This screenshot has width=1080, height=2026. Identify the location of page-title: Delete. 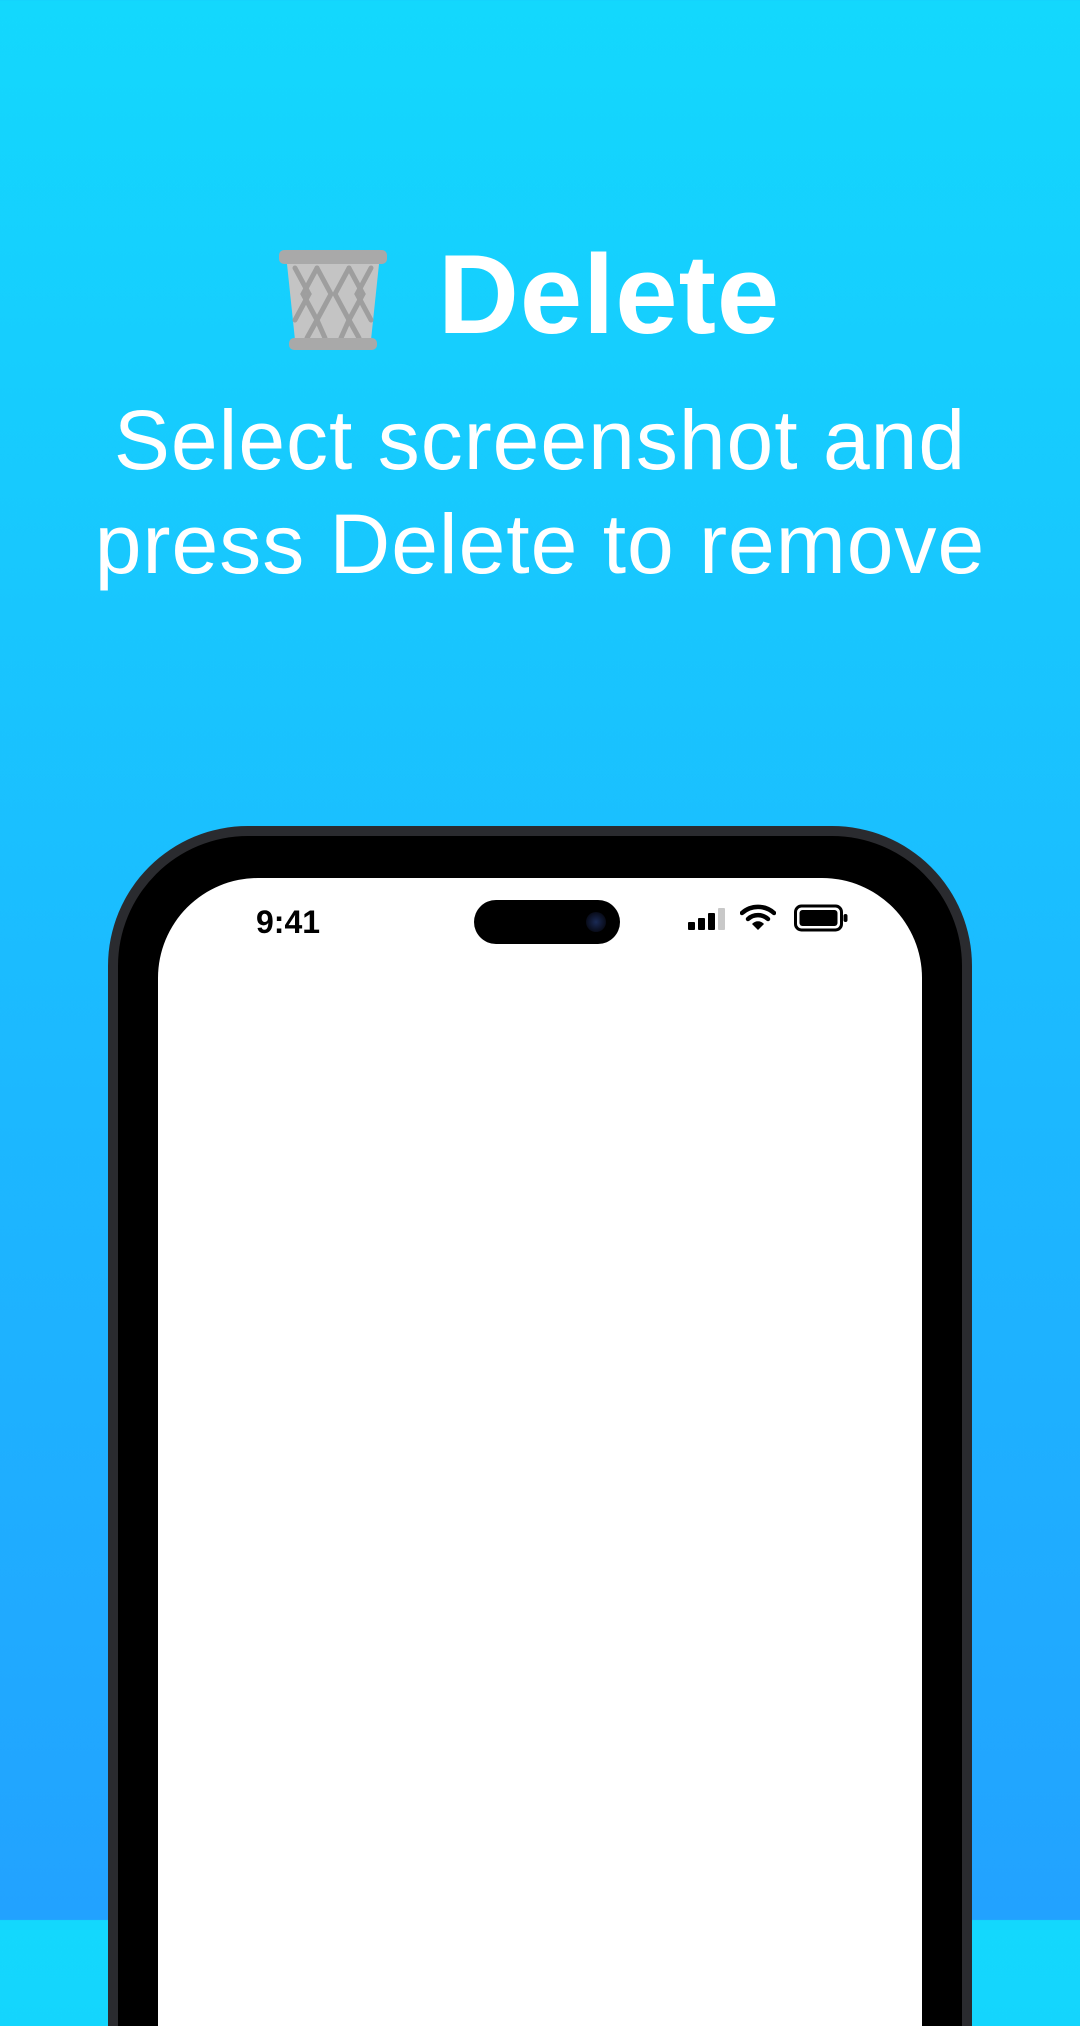
(609, 294).